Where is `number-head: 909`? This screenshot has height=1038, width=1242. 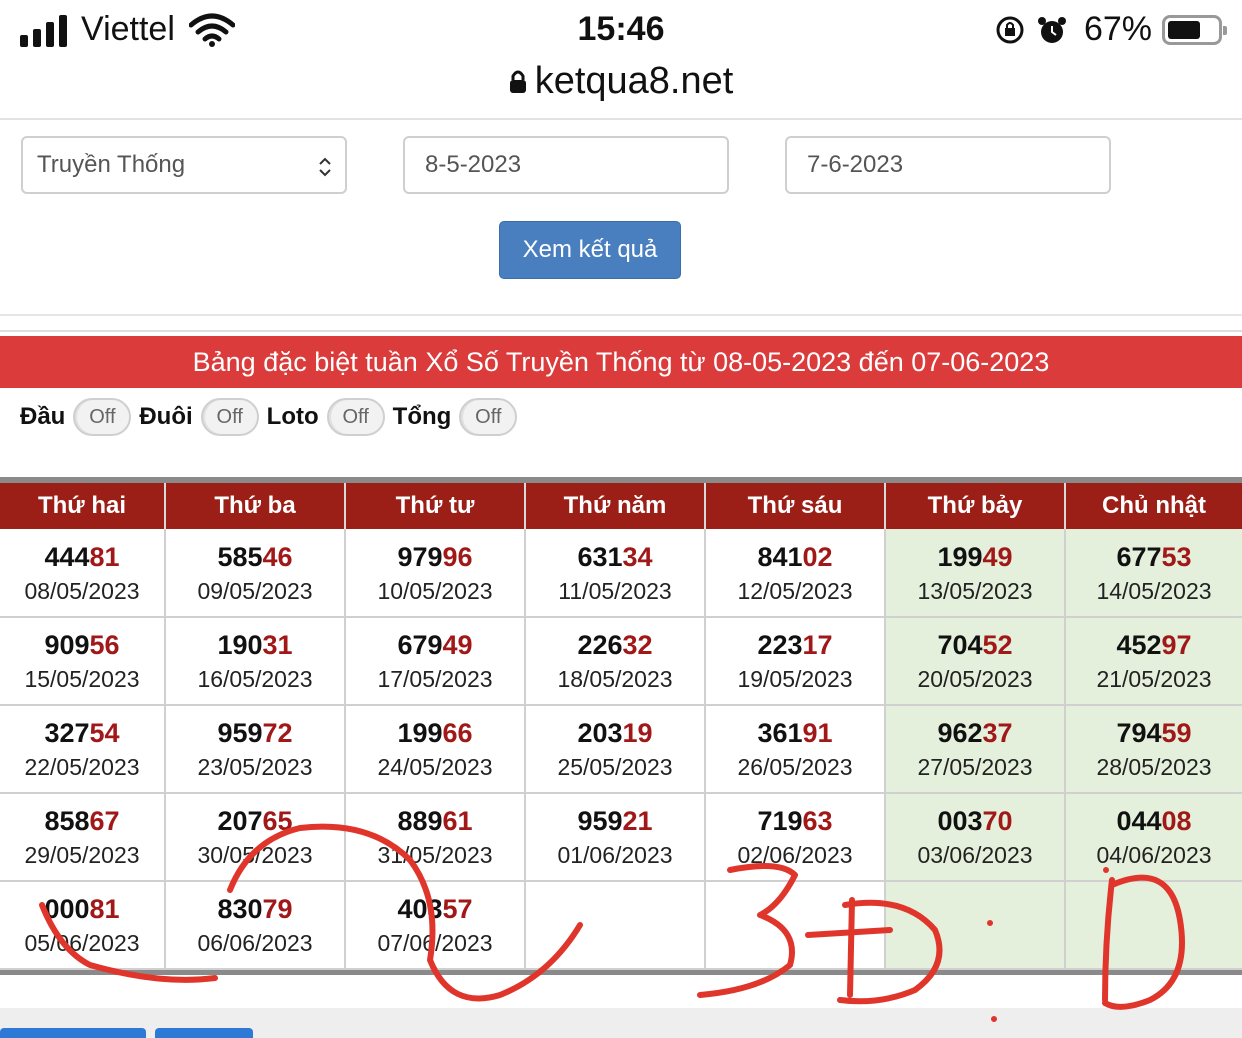
number-head: 909 is located at coordinates (67, 645).